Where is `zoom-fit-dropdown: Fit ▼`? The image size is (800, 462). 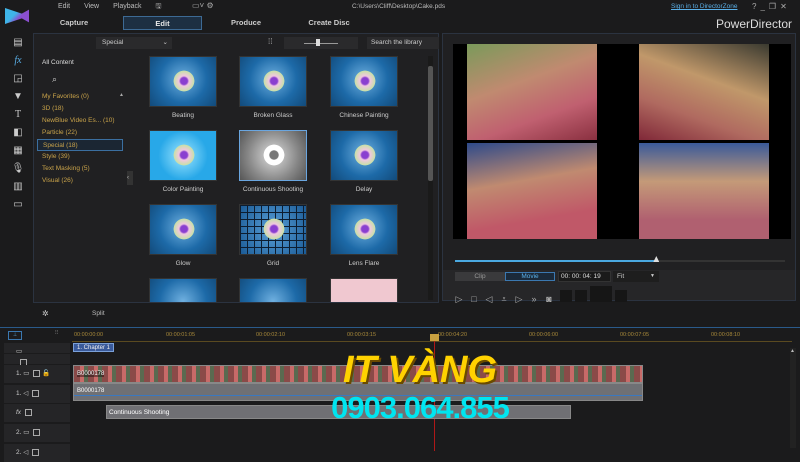
zoom-fit-dropdown: Fit ▼ is located at coordinates (636, 276).